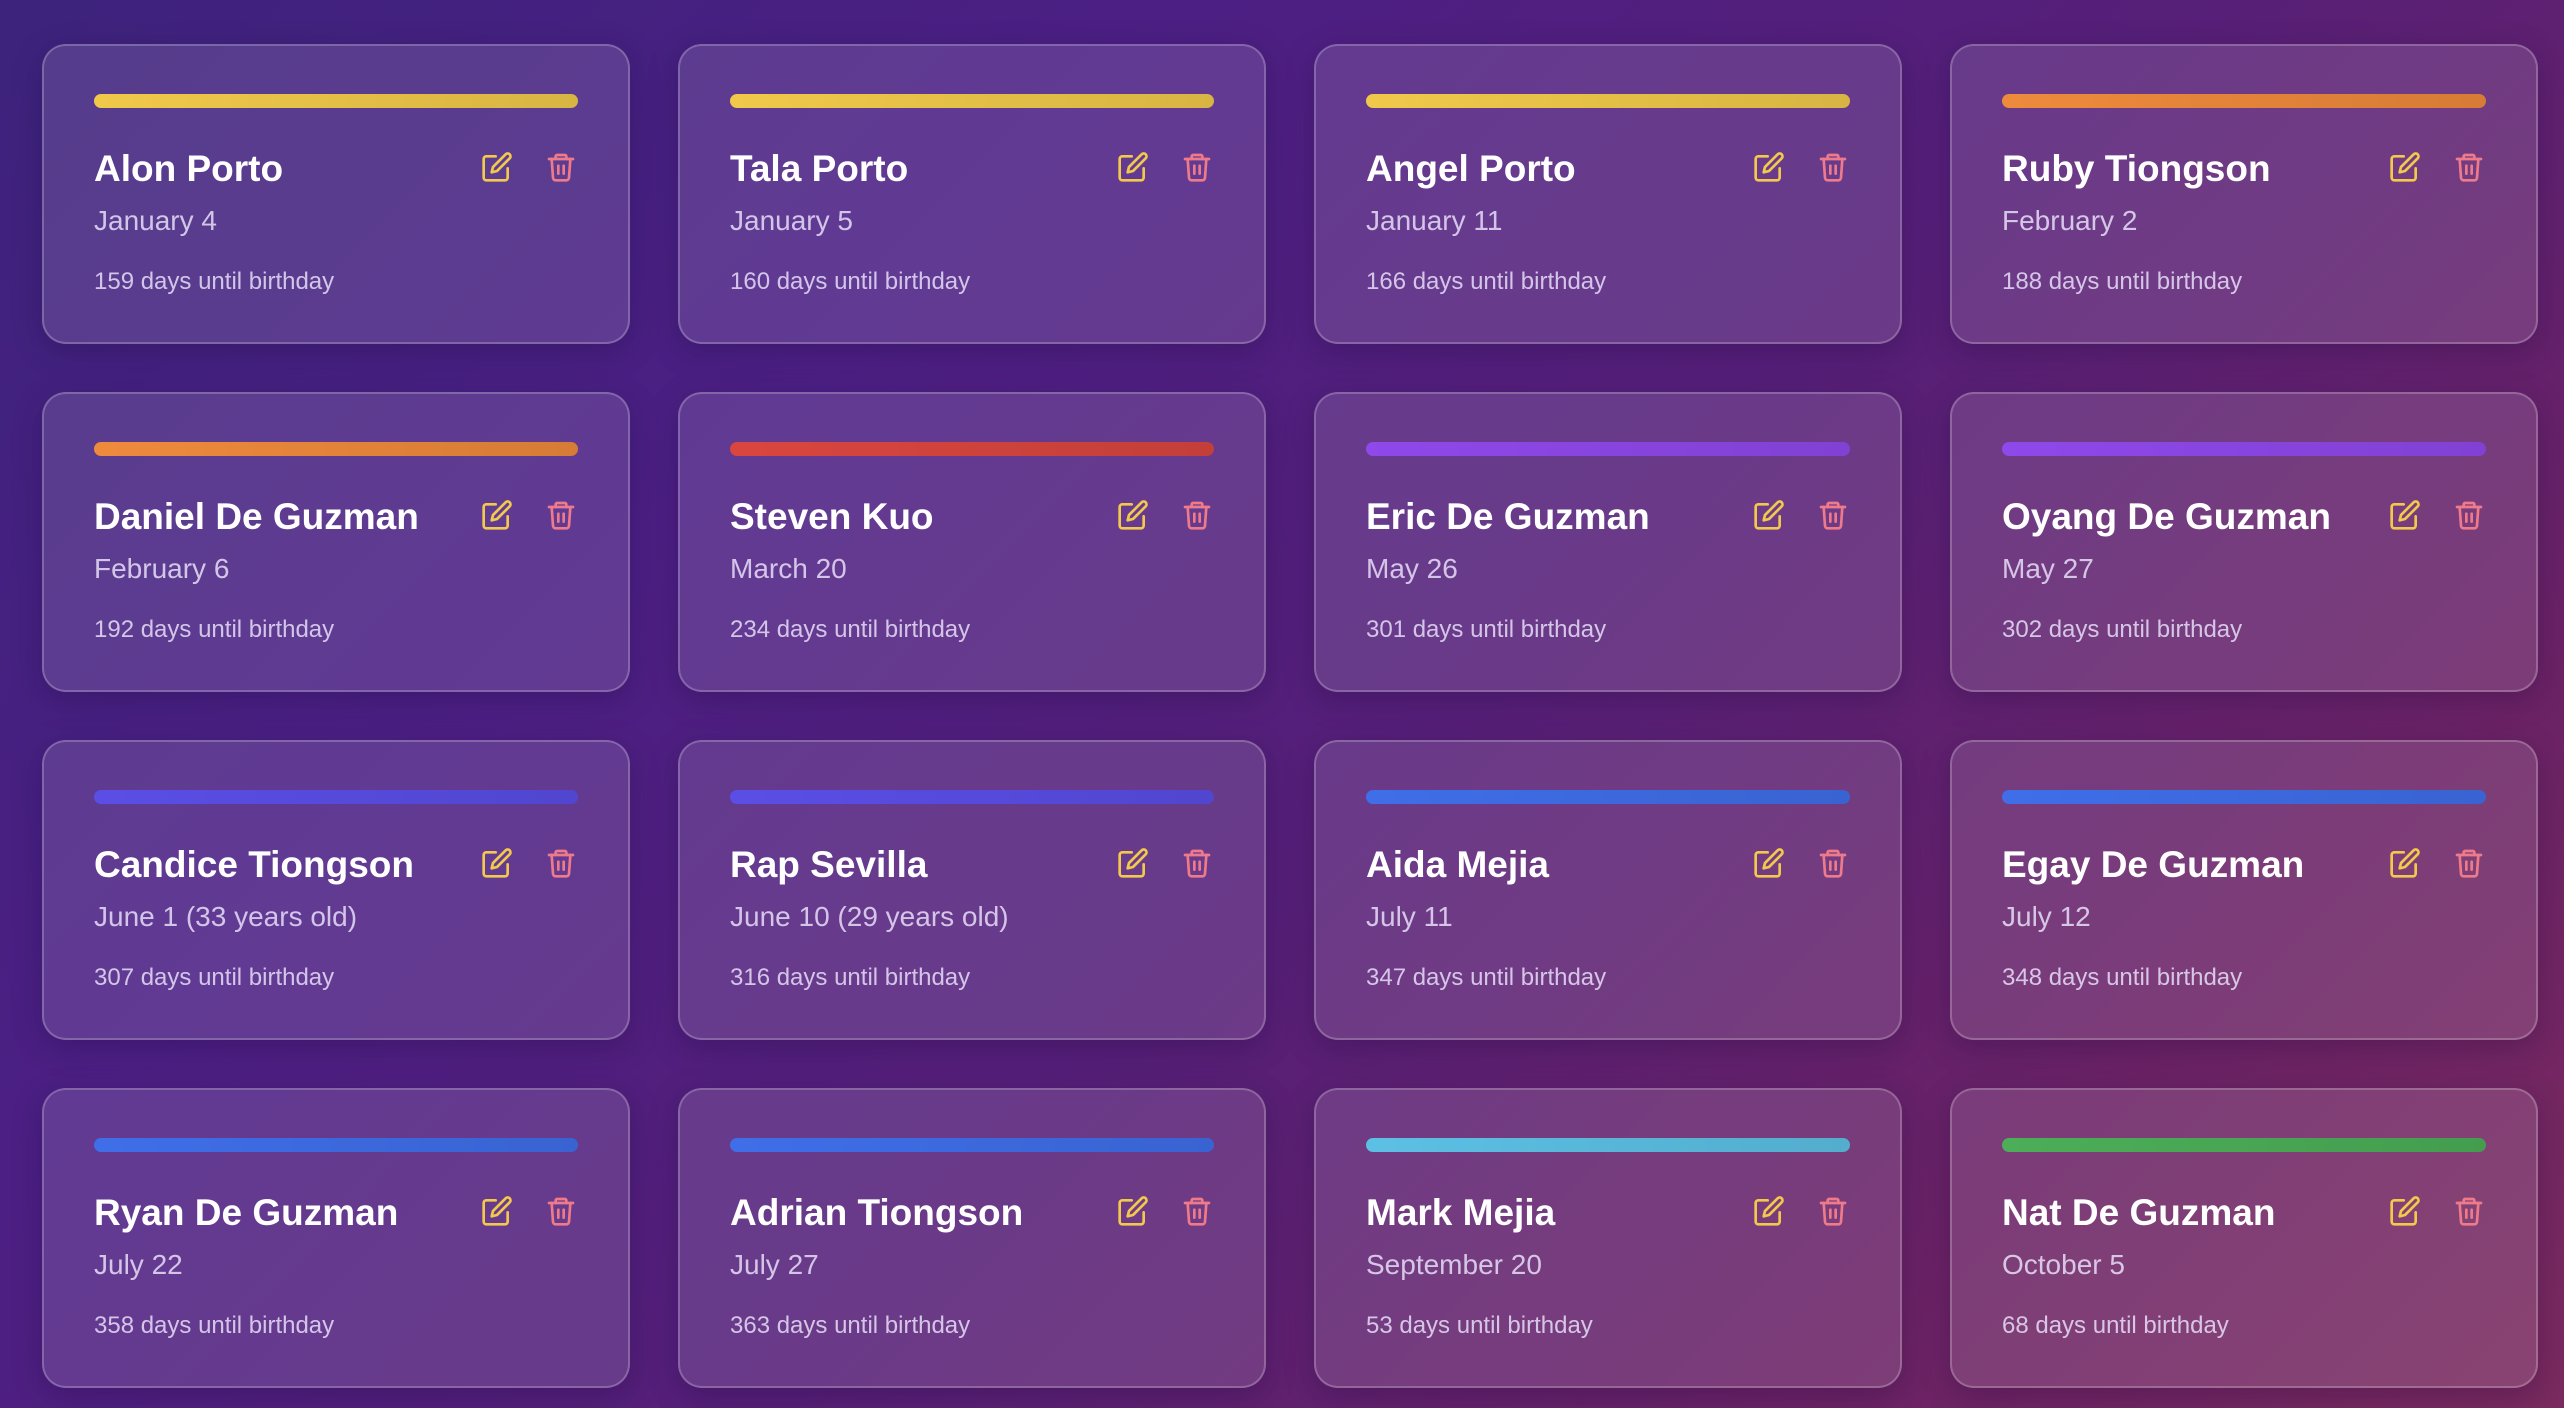  What do you see at coordinates (850, 281) in the screenshot?
I see `days-until-birthday: 160 days until birthday` at bounding box center [850, 281].